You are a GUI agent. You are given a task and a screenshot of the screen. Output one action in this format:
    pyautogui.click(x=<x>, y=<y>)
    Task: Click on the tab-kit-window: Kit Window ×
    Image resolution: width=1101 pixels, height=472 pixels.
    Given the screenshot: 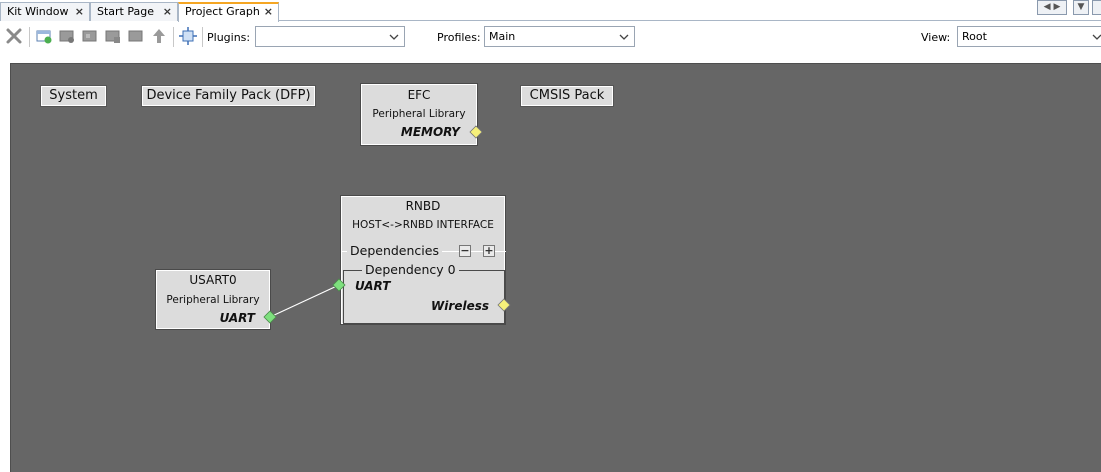 What is the action you would take?
    pyautogui.click(x=45, y=11)
    